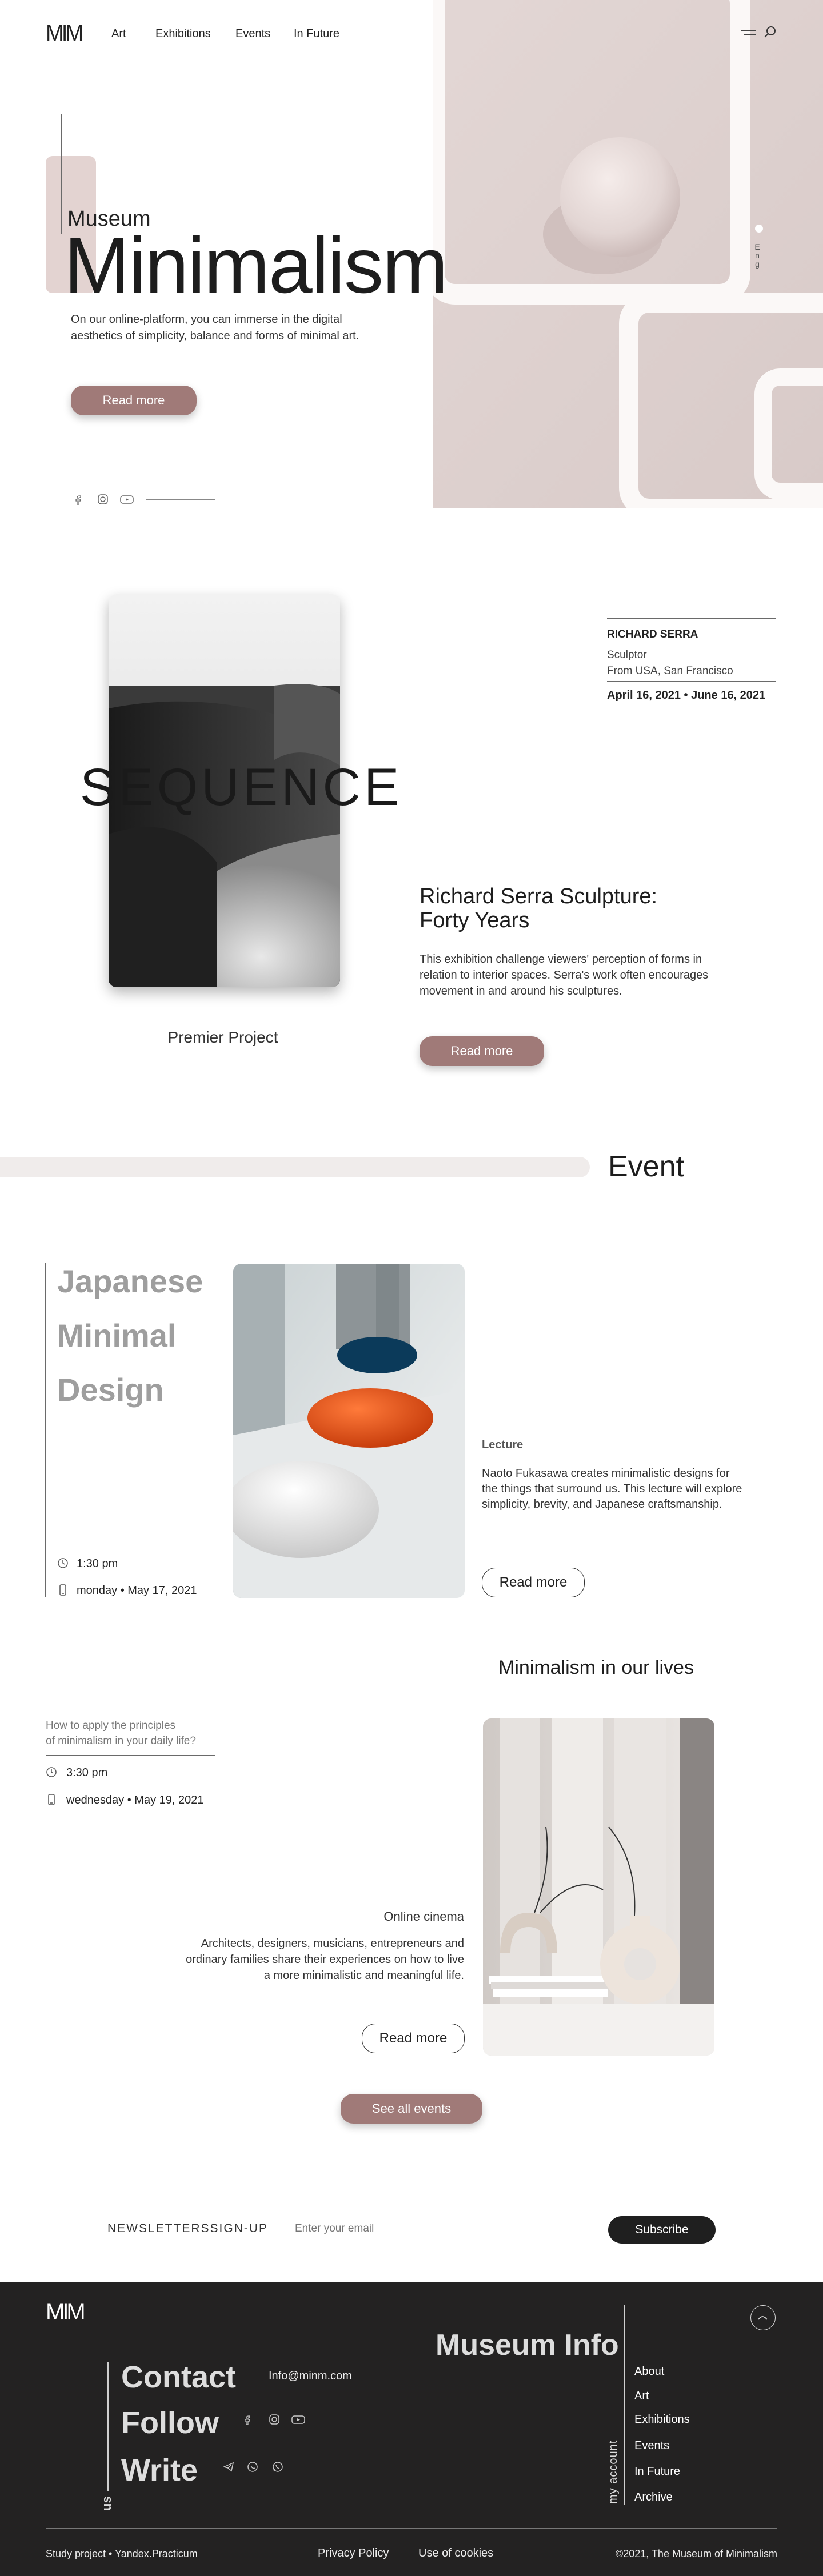 The width and height of the screenshot is (823, 2576). Describe the element at coordinates (122, 2553) in the screenshot. I see `footer-study: Study project • Yandex.Practicum` at that location.